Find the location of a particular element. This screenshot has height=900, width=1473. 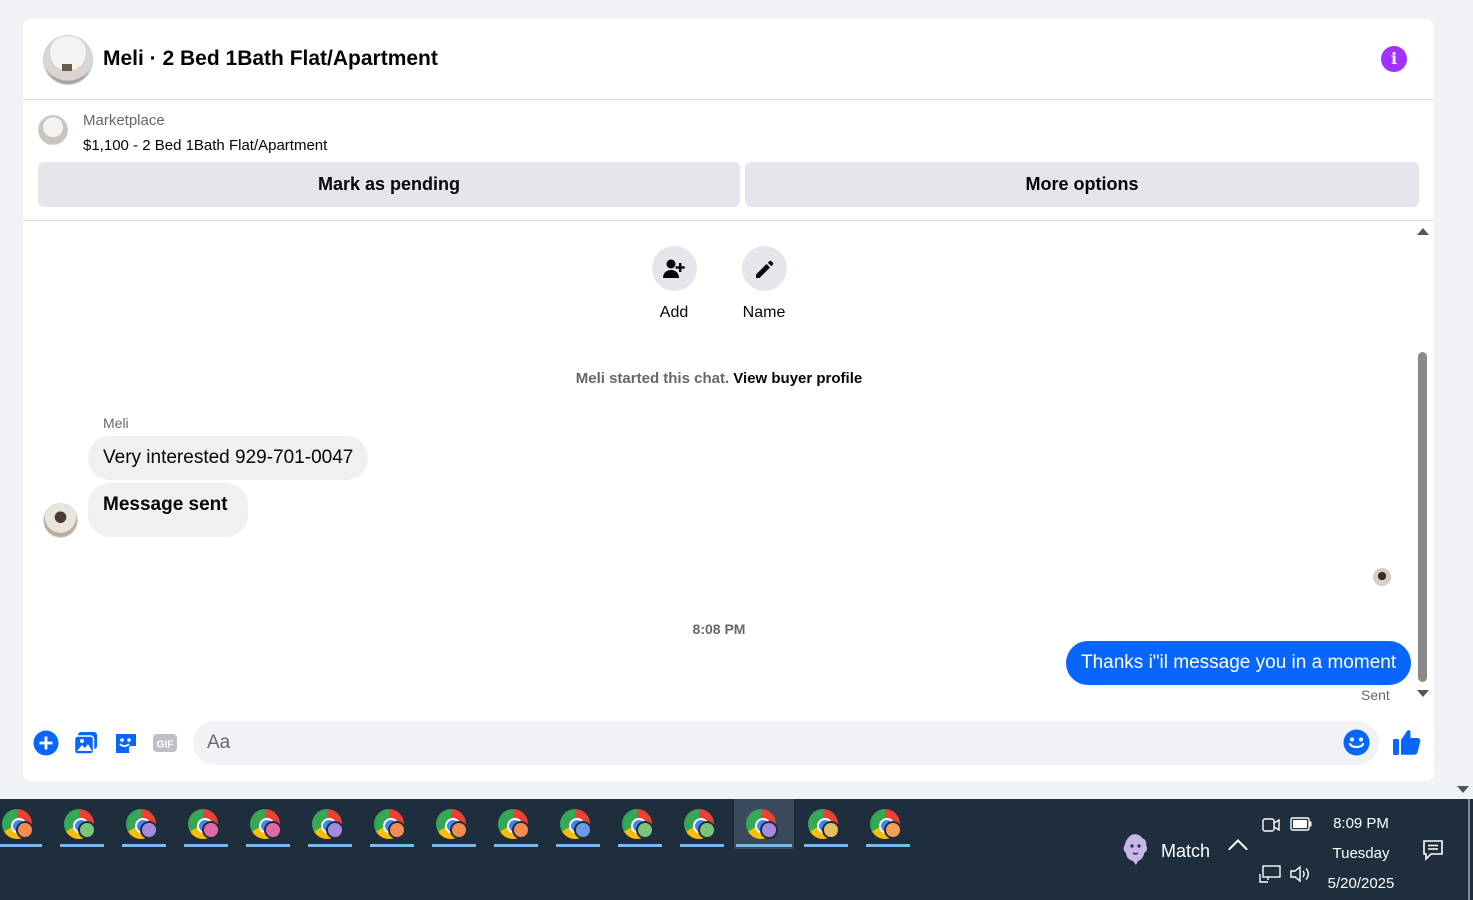

match-label: Match is located at coordinates (1186, 851).